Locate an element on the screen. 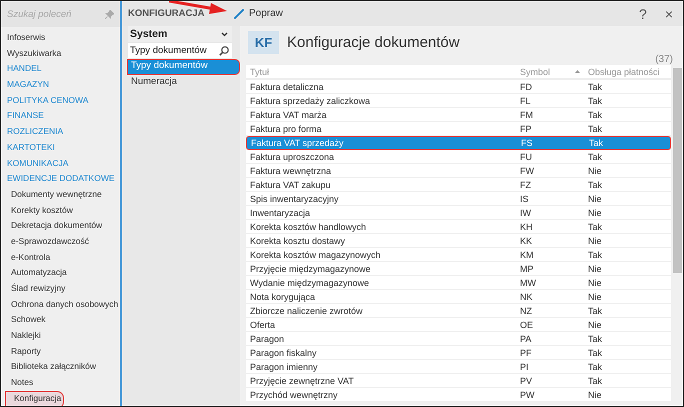 Image resolution: width=684 pixels, height=407 pixels. sidebar-item: Biblioteka załączników is located at coordinates (52, 367).